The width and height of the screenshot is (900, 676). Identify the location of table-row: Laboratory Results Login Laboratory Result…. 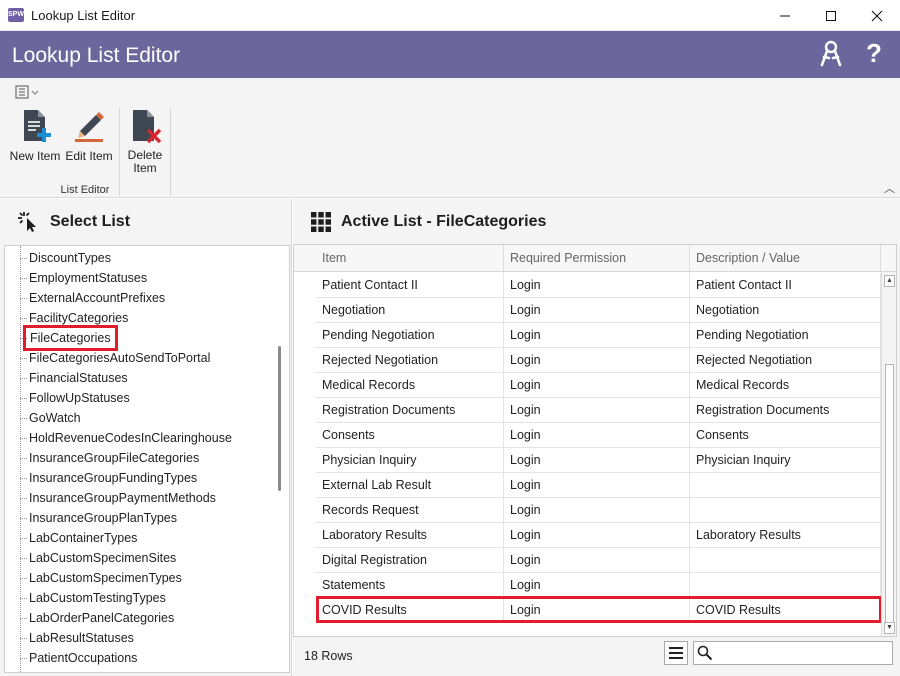
(598, 535).